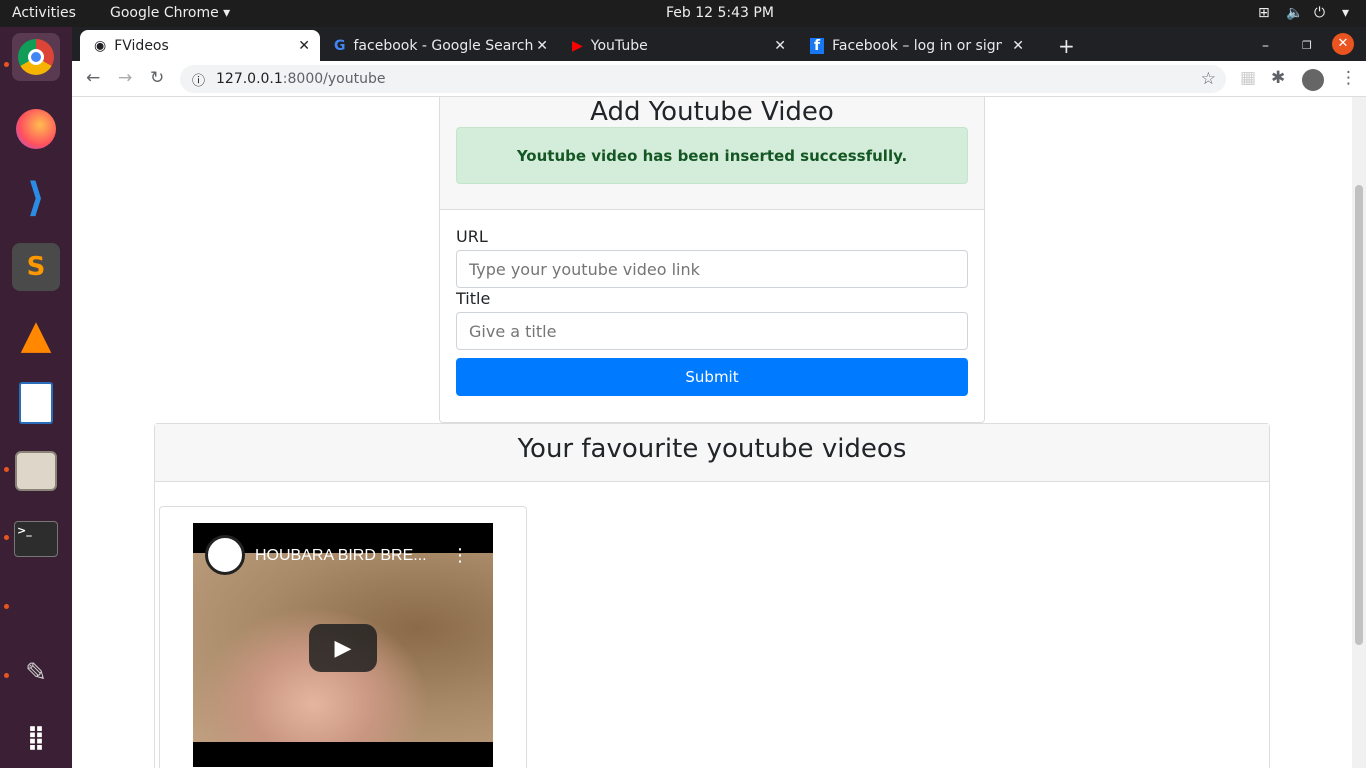 Image resolution: width=1366 pixels, height=768 pixels. I want to click on tab-title: YouTube, so click(619, 45).